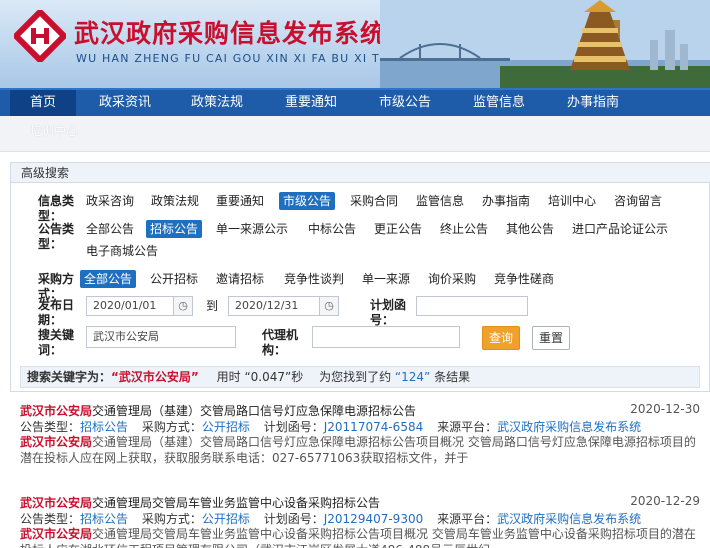 This screenshot has width=710, height=548. I want to click on agency-label: 代理机构：, so click(280, 342).